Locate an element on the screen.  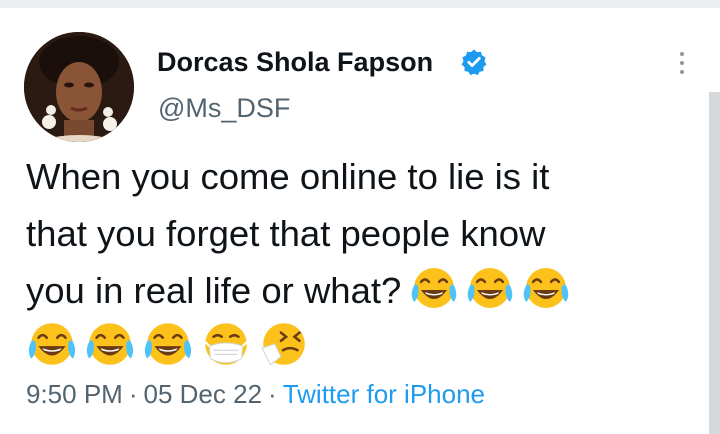
tweet-text-line: When you come online to lie is it is located at coordinates (288, 176).